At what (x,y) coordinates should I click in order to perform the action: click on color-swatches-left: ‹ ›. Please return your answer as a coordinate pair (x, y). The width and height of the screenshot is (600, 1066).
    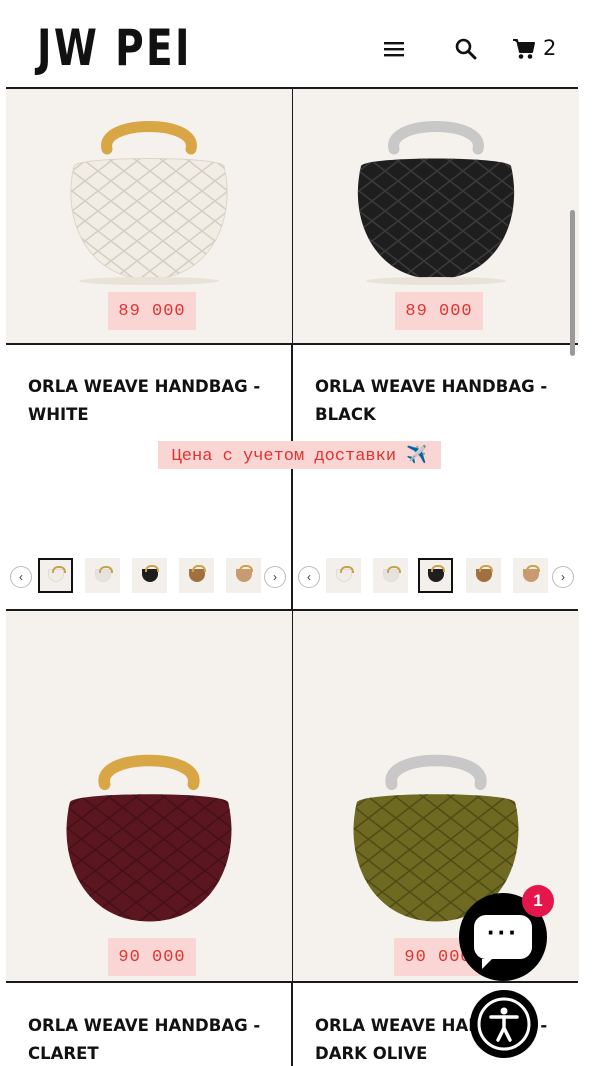
    Looking at the image, I should click on (148, 578).